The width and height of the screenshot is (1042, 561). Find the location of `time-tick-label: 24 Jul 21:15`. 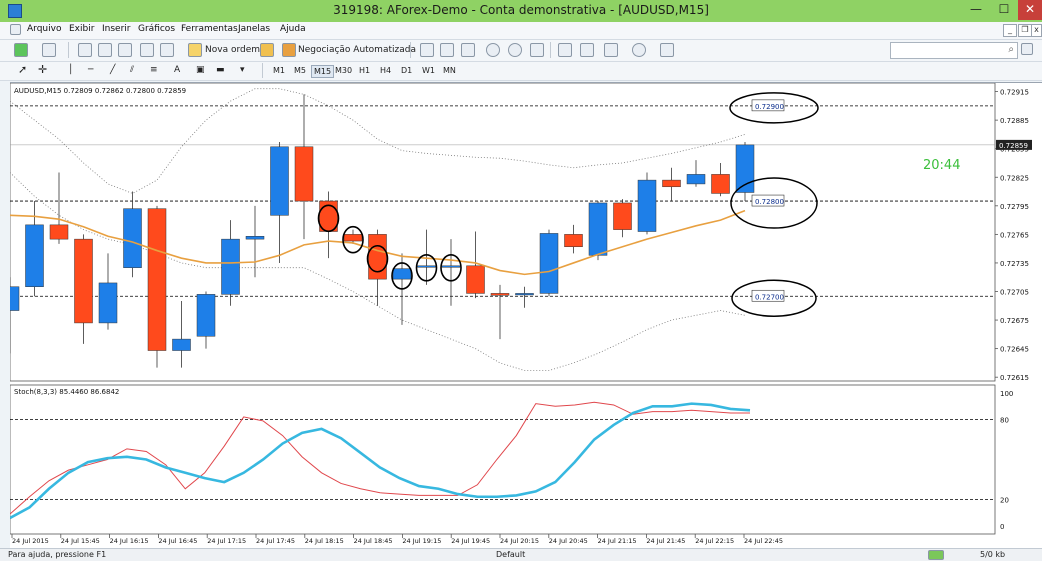

time-tick-label: 24 Jul 21:15 is located at coordinates (617, 541).